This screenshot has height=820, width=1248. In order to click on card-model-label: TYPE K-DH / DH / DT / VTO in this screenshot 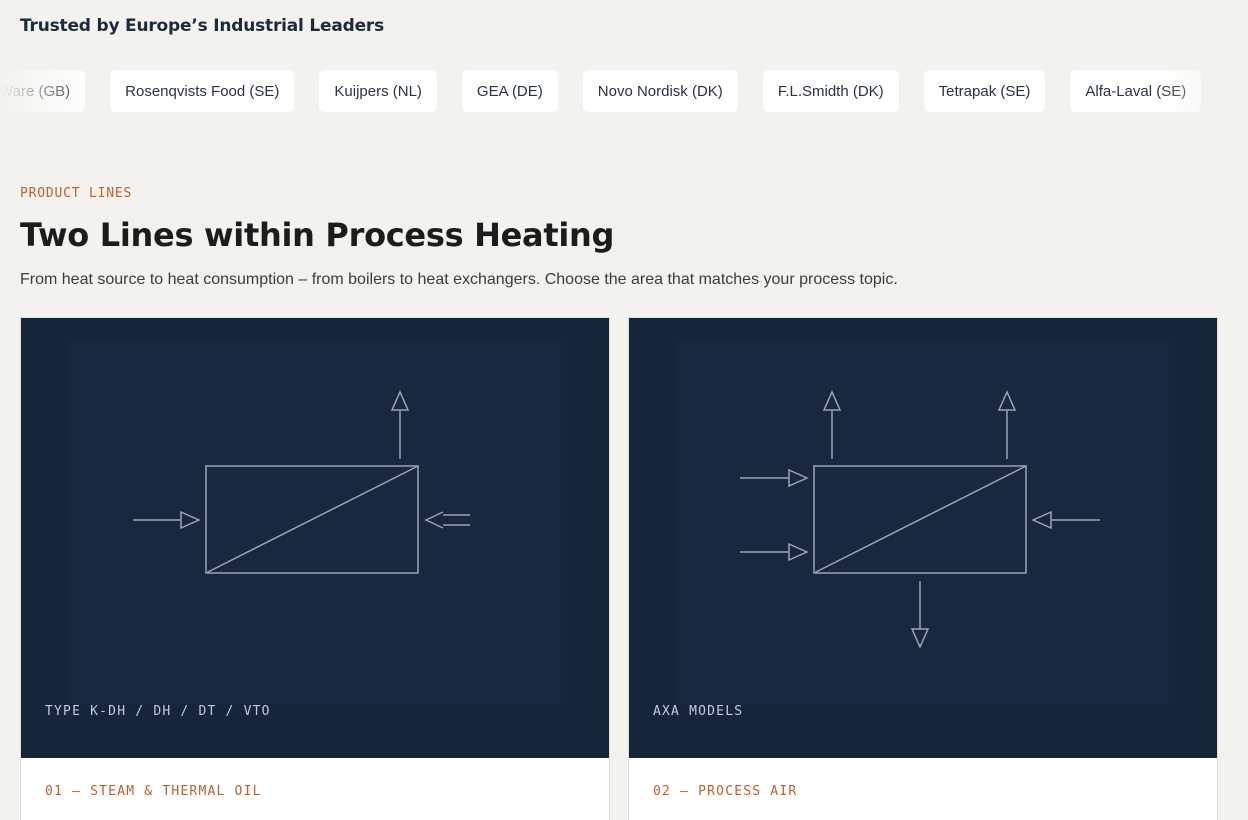, I will do `click(158, 711)`.